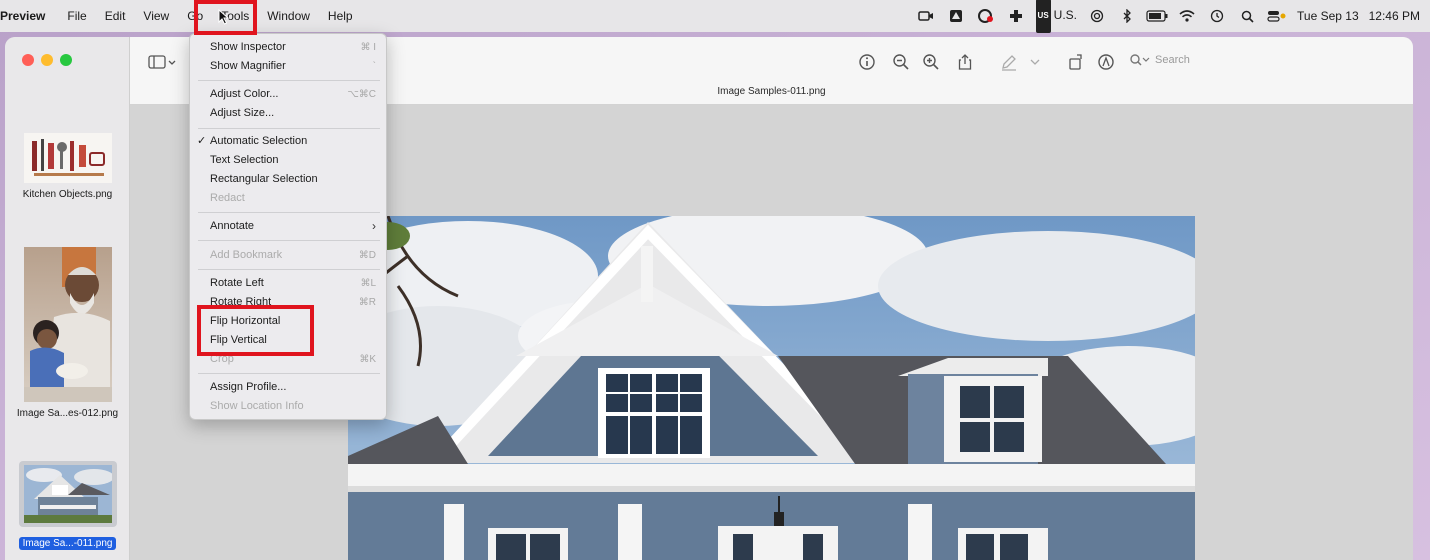 The height and width of the screenshot is (560, 1430). What do you see at coordinates (368, 283) in the screenshot?
I see `menu-shortcut: ⌘L` at bounding box center [368, 283].